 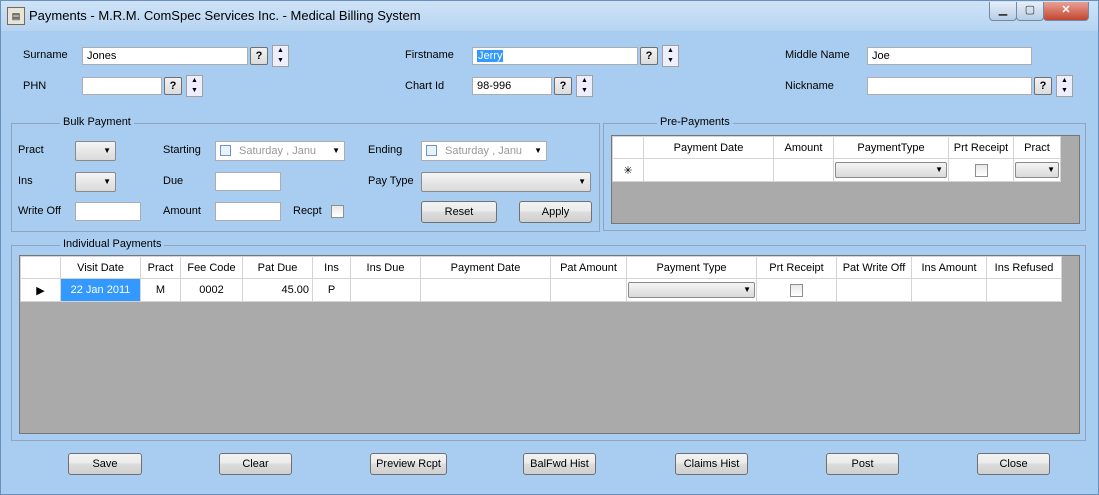 What do you see at coordinates (1024, 290) in the screenshot?
I see `ins-refused-cell` at bounding box center [1024, 290].